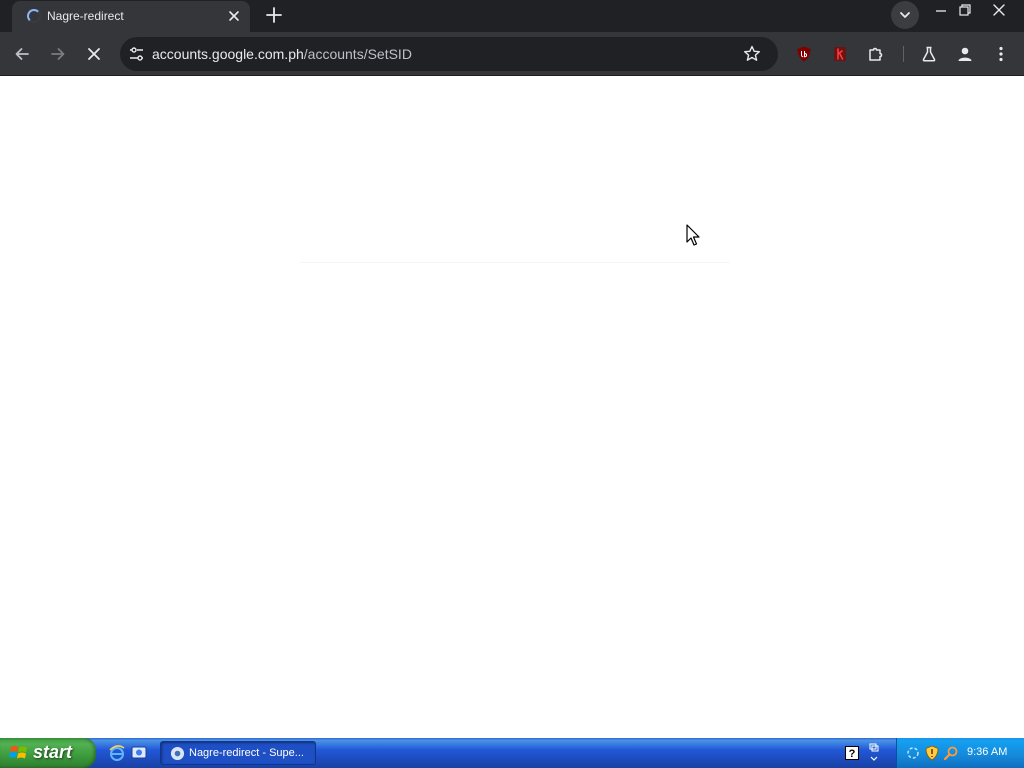 Image resolution: width=1024 pixels, height=768 pixels. What do you see at coordinates (234, 16) in the screenshot?
I see `tab-close-icon` at bounding box center [234, 16].